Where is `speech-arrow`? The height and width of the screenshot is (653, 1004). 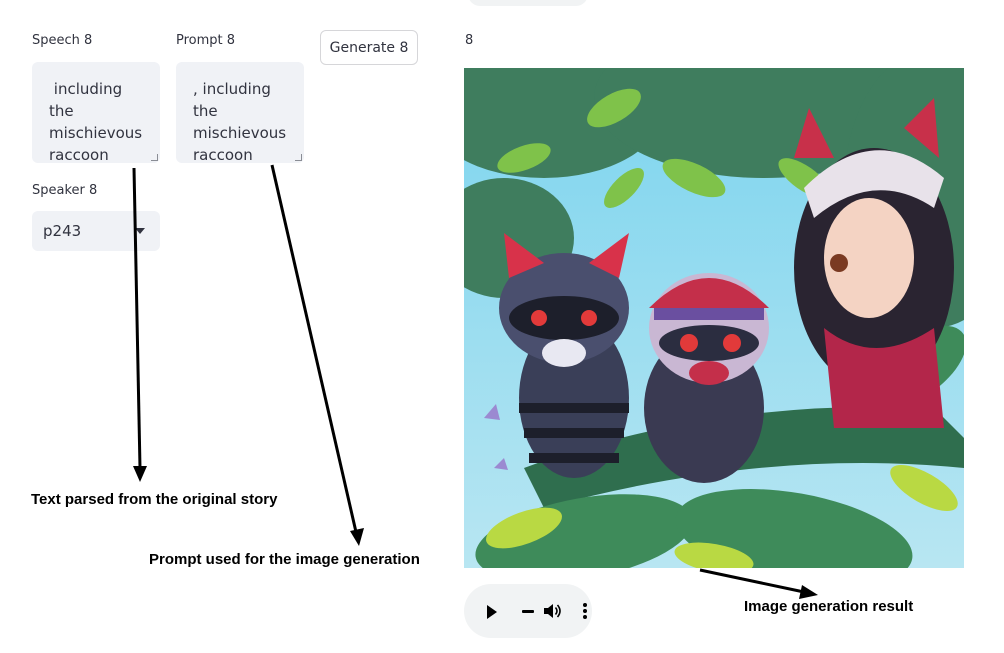 speech-arrow is located at coordinates (137, 318).